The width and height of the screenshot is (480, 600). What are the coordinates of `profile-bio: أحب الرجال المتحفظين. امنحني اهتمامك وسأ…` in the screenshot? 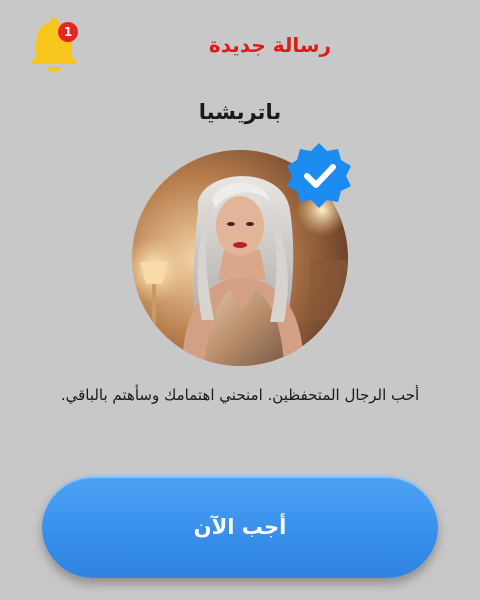 It's located at (240, 395).